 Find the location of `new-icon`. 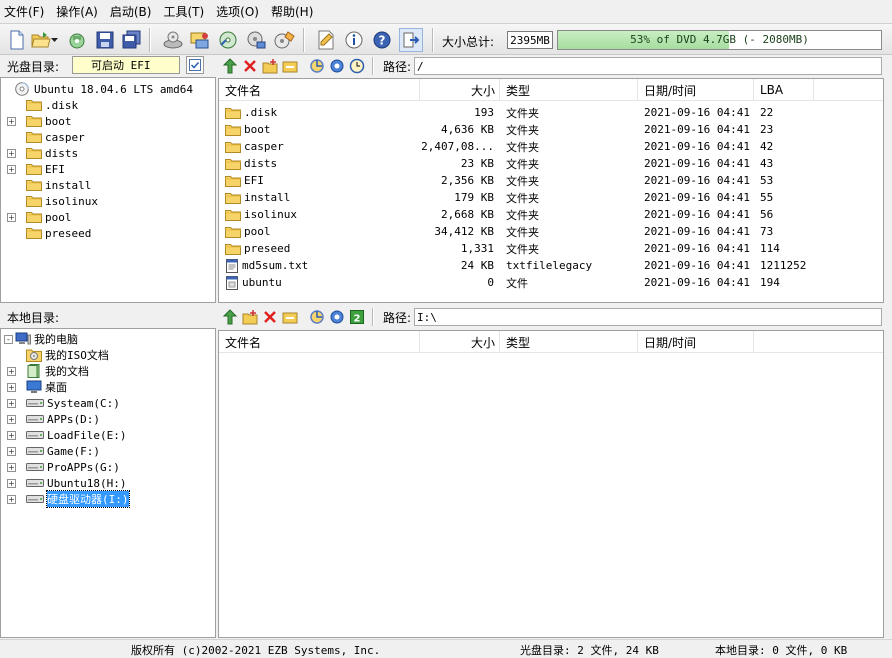

new-icon is located at coordinates (17, 40).